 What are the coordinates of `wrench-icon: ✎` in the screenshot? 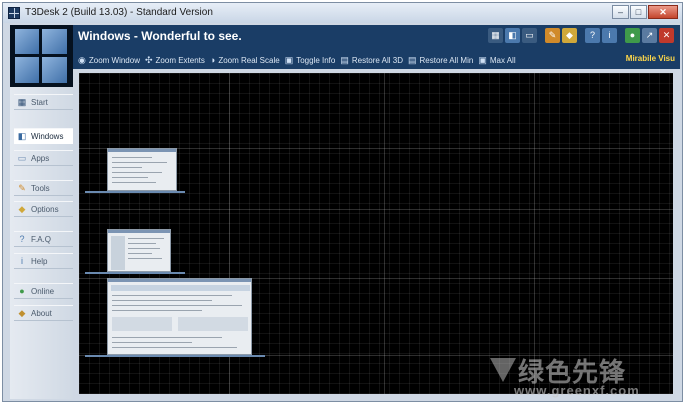 It's located at (552, 35).